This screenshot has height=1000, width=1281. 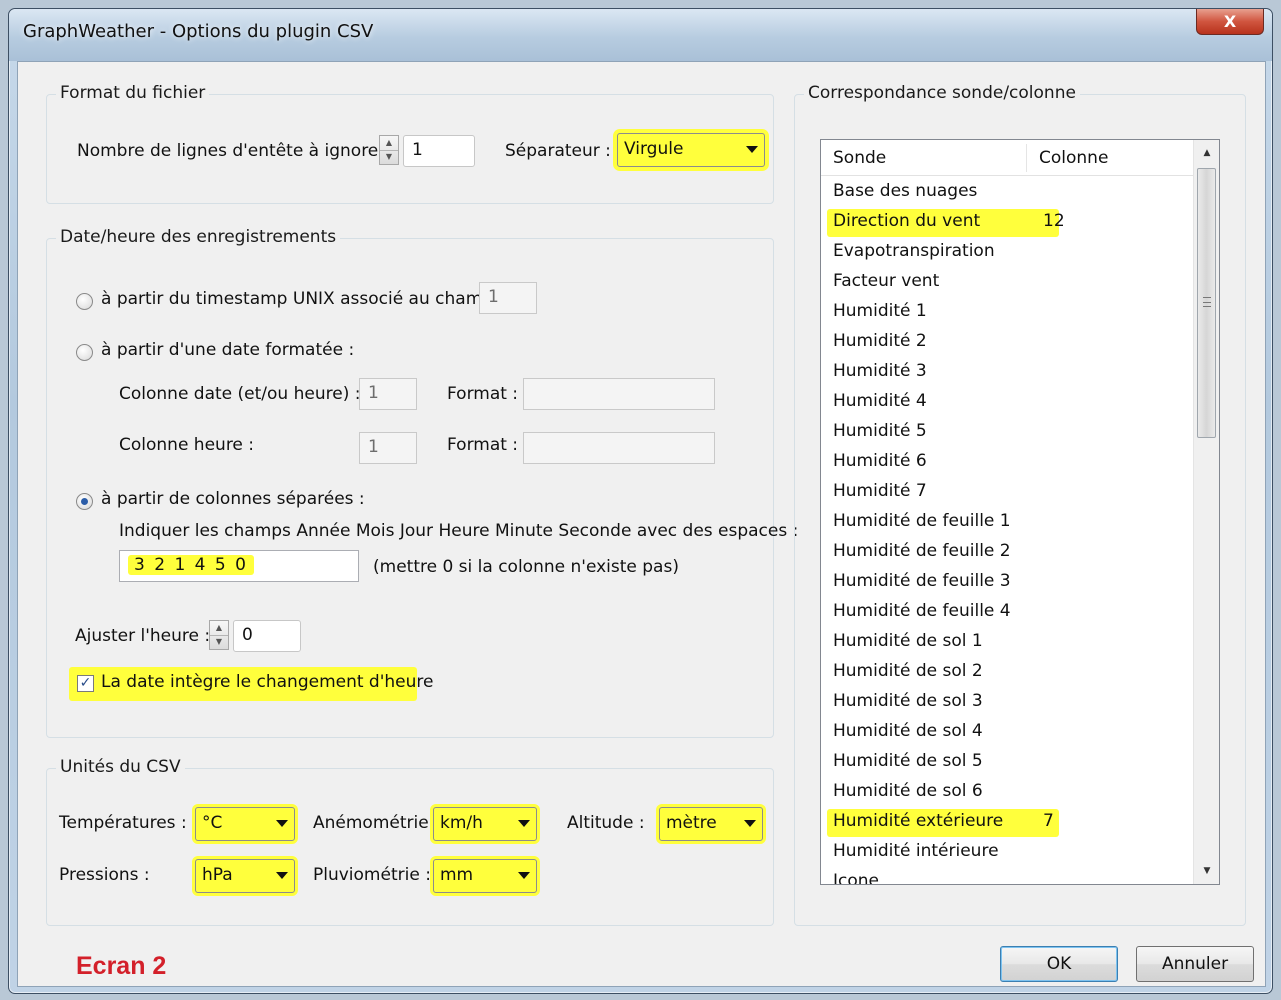 I want to click on list-item: Humidité de sol 4, so click(x=1007, y=733).